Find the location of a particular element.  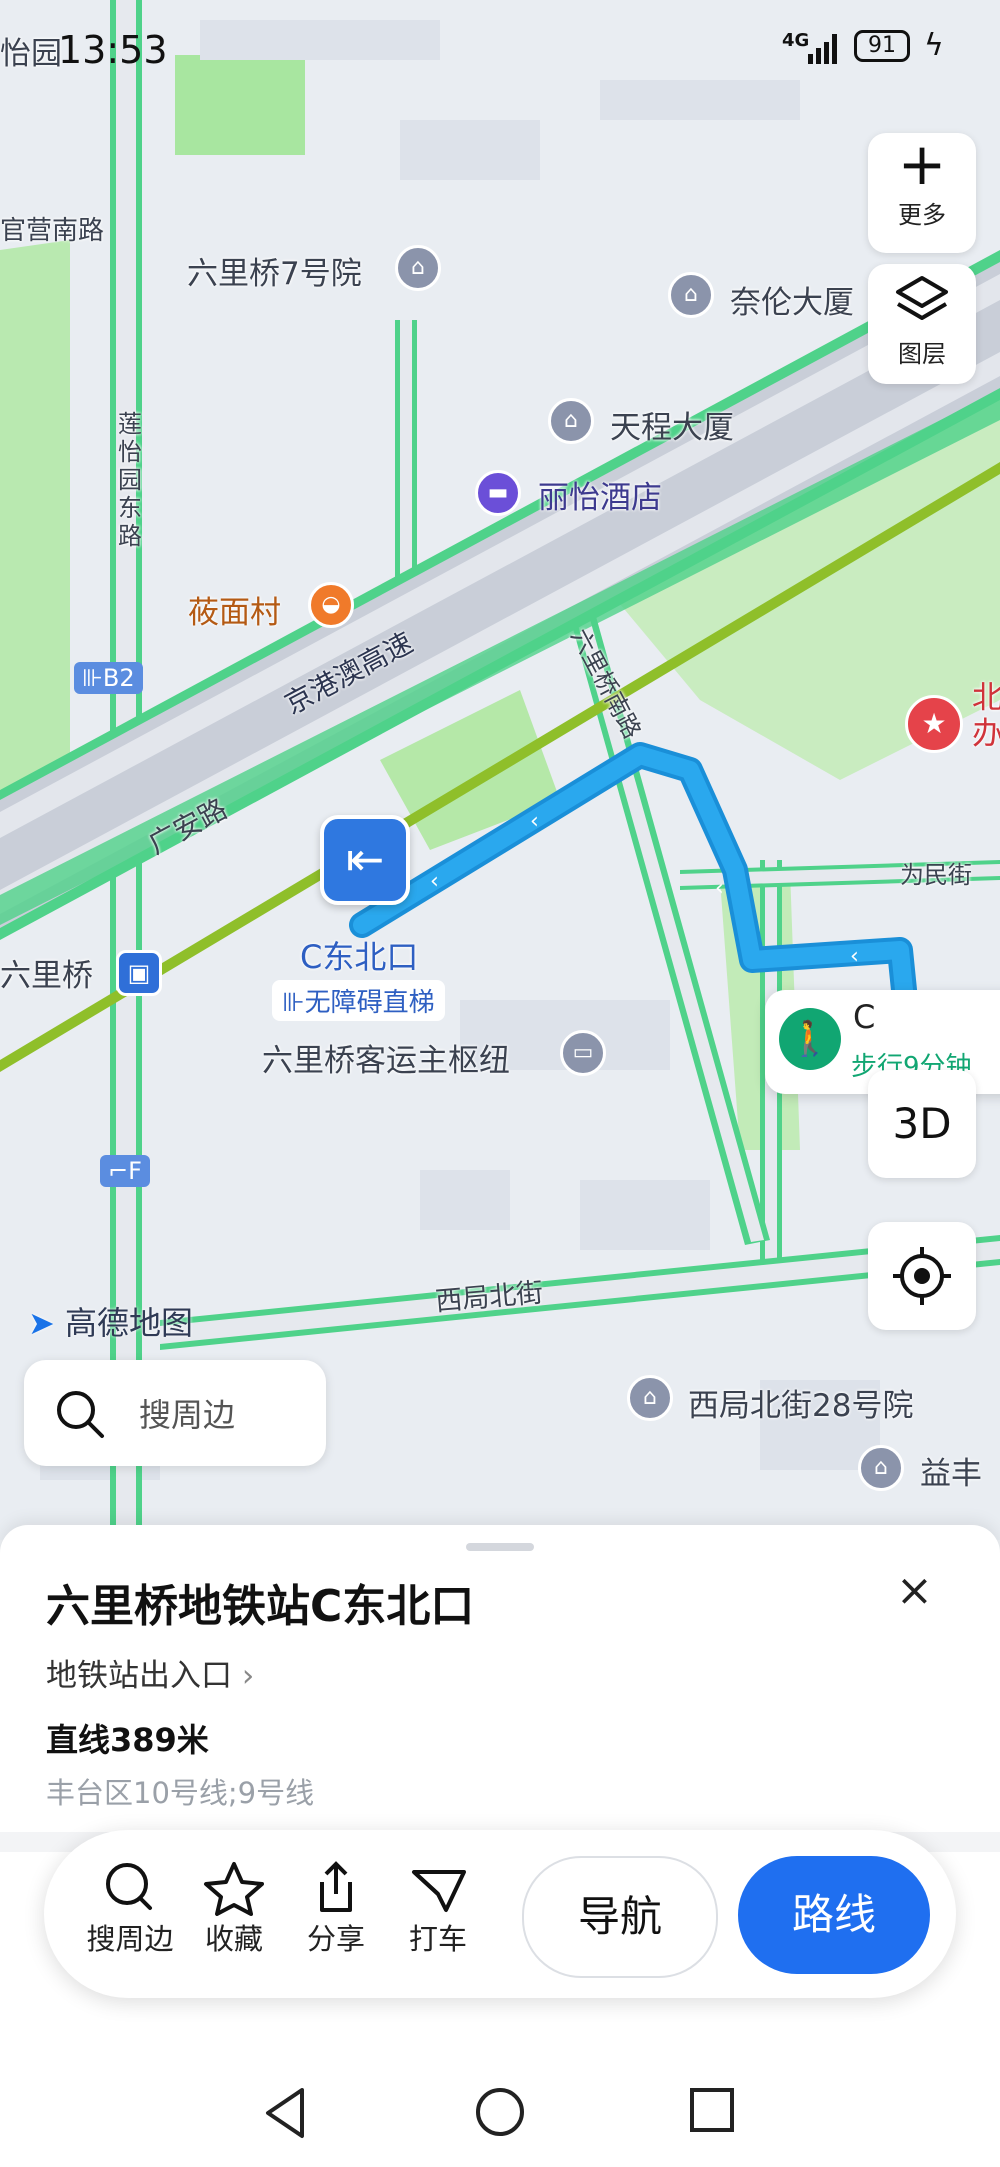

taxi-icon is located at coordinates (439, 1891).